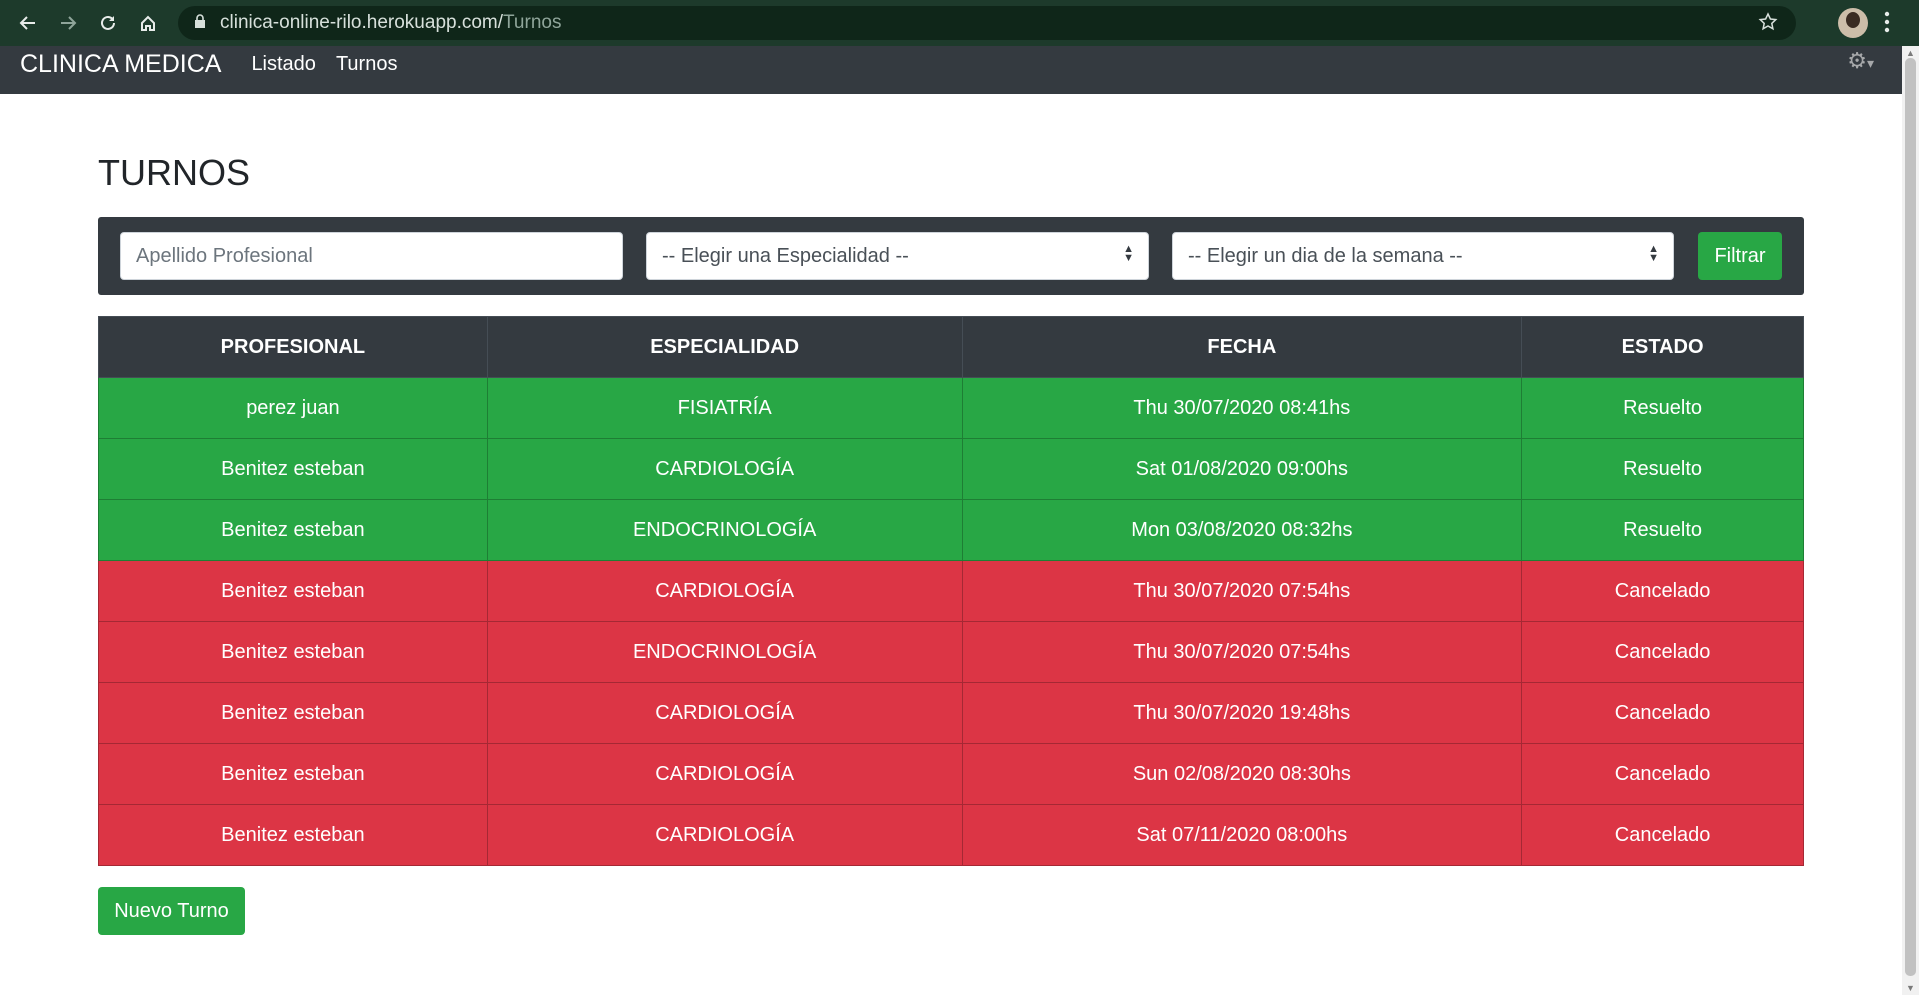 The width and height of the screenshot is (1919, 995). Describe the element at coordinates (1857, 60) in the screenshot. I see `gear-icon: ⚙` at that location.